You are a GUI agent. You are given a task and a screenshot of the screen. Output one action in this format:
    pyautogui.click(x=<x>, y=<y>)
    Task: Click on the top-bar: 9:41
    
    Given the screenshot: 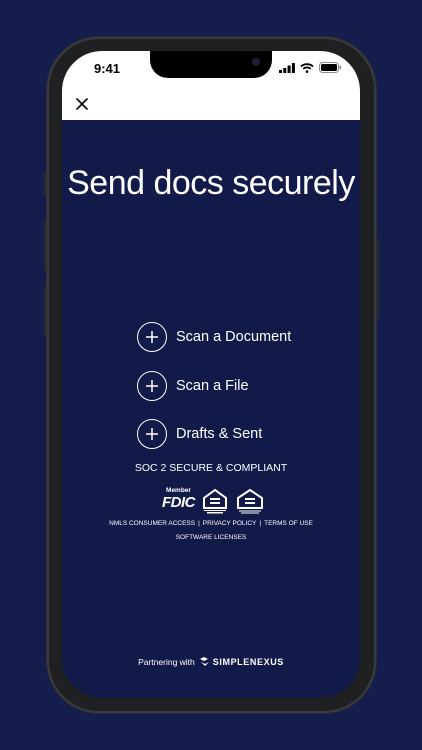 What is the action you would take?
    pyautogui.click(x=211, y=85)
    